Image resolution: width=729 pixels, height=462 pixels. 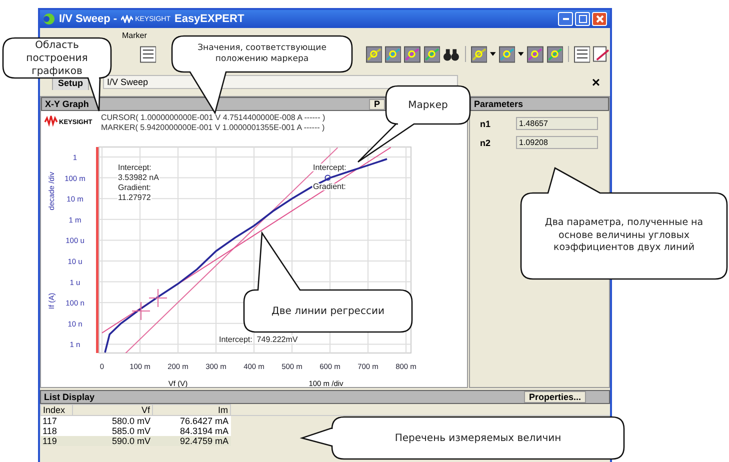 What do you see at coordinates (213, 117) in the screenshot?
I see `cursor-readout: CURSOR( 1.0000000000E-001 V 4.7514400000E-008 A ------ )` at bounding box center [213, 117].